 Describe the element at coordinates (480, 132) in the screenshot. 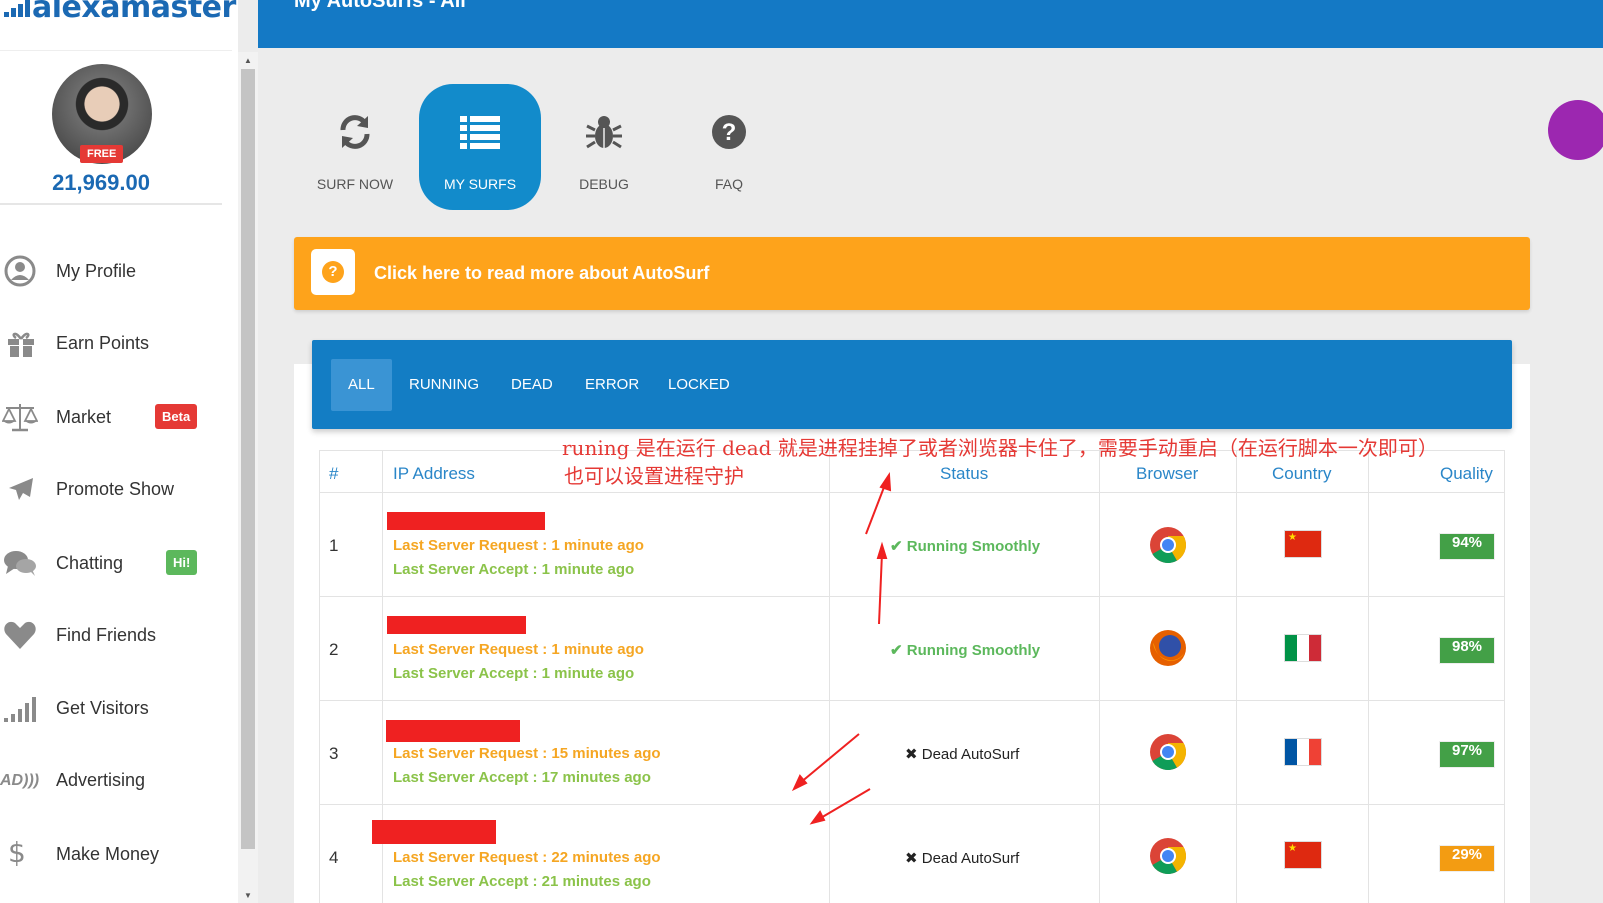

I see `list-icon` at that location.